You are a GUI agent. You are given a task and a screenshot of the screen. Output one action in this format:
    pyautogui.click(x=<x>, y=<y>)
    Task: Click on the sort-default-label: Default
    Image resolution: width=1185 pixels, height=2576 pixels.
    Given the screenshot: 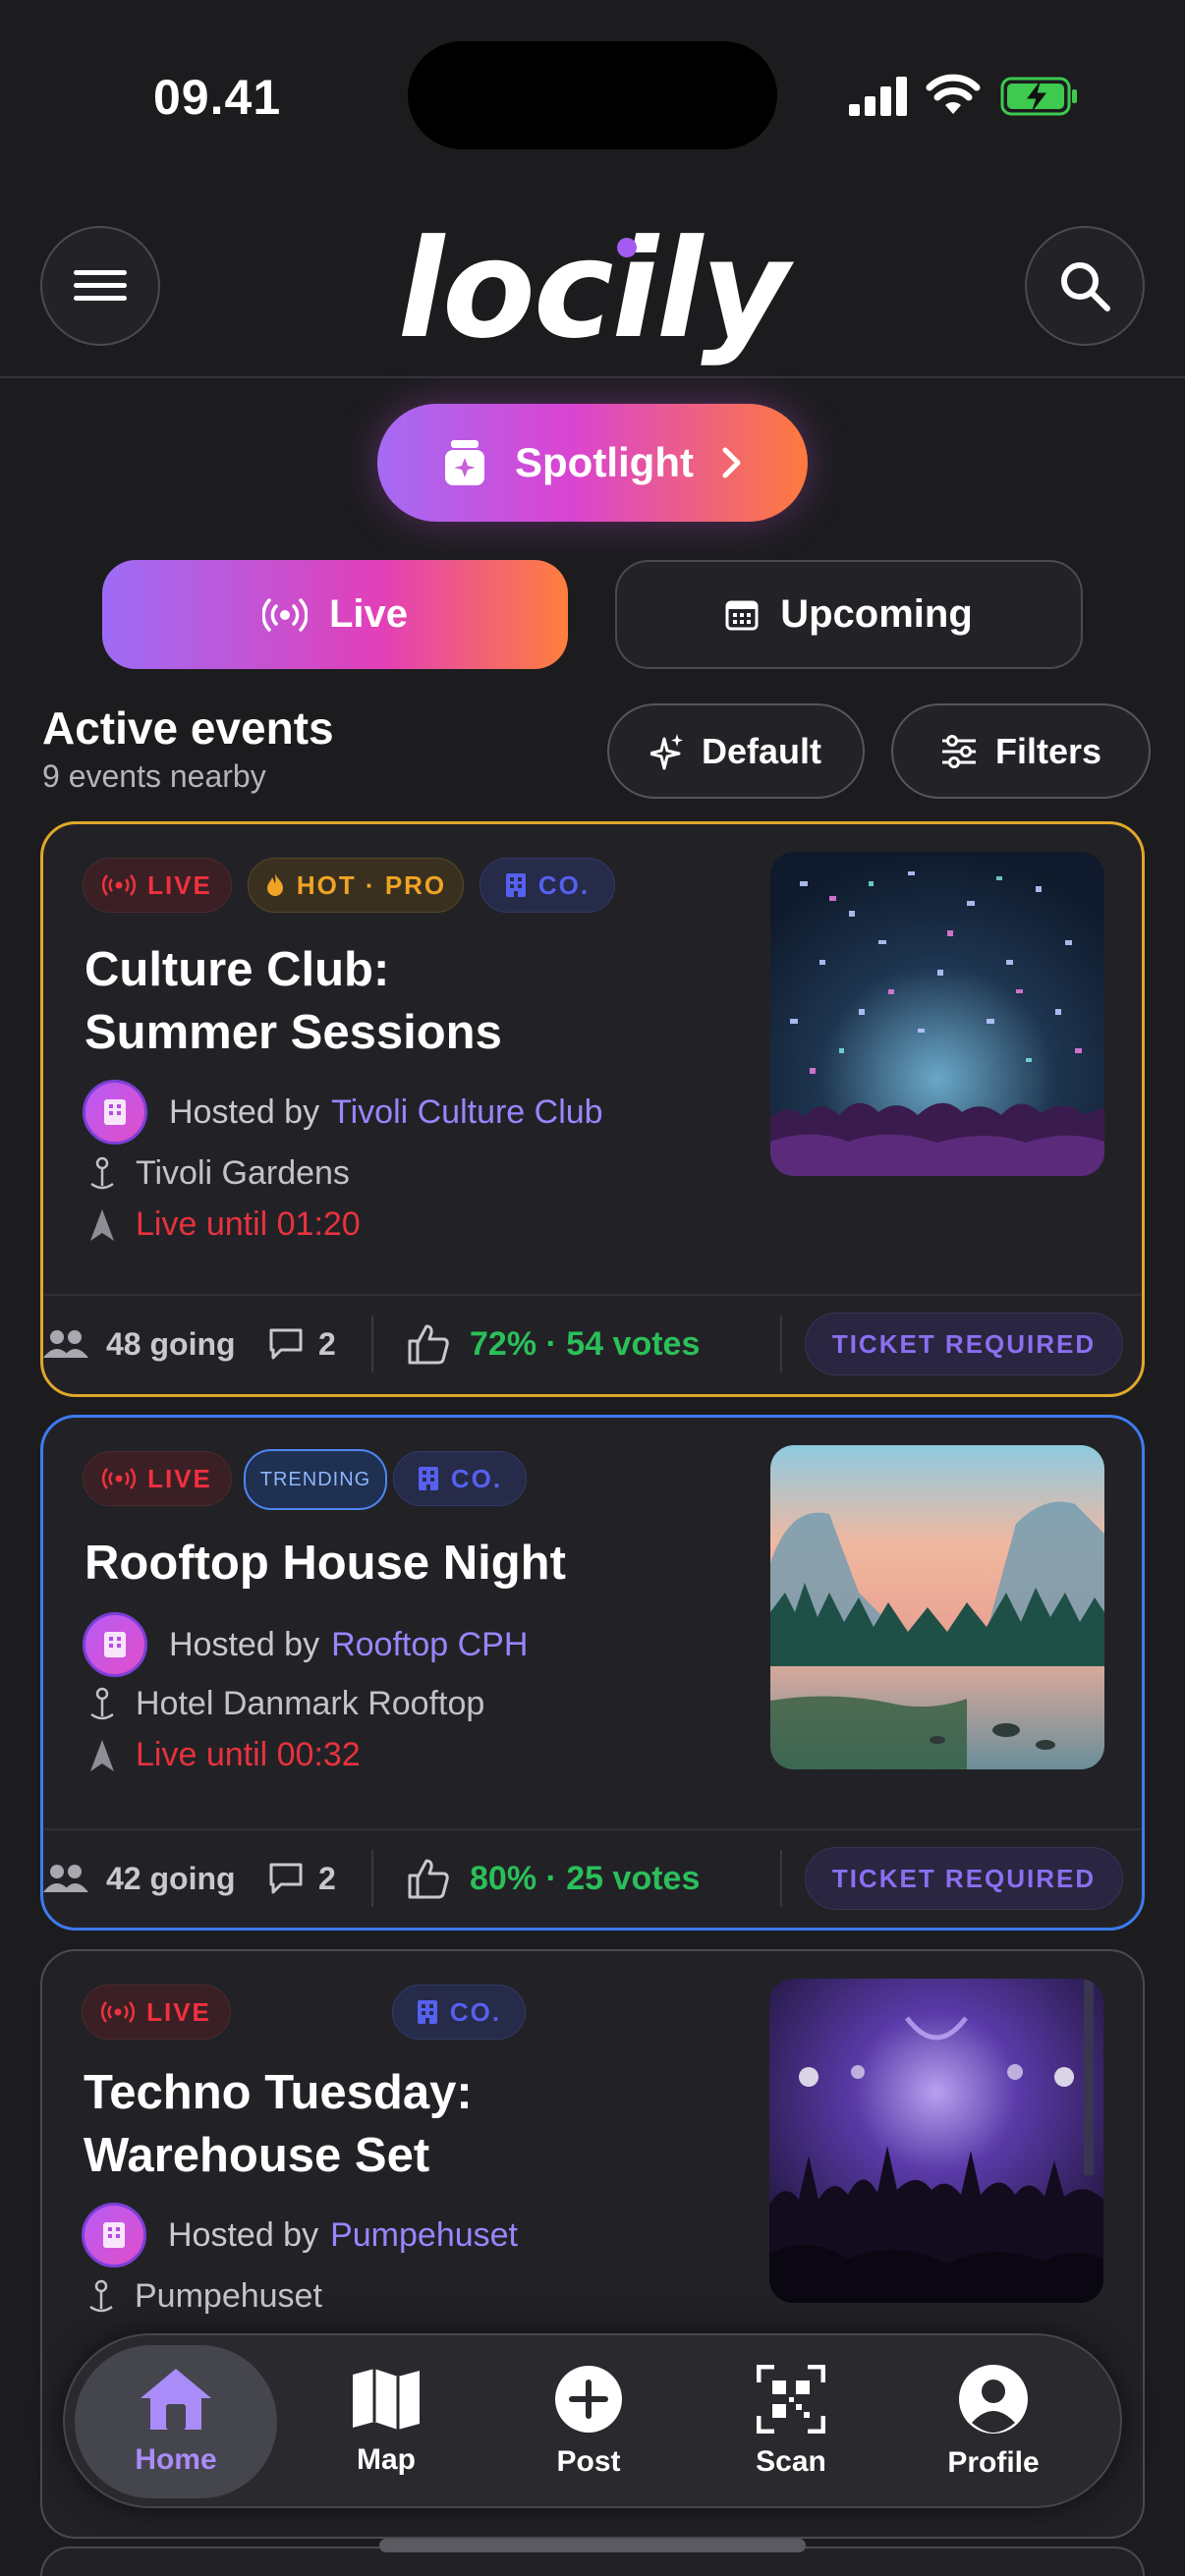 What is the action you would take?
    pyautogui.click(x=761, y=750)
    